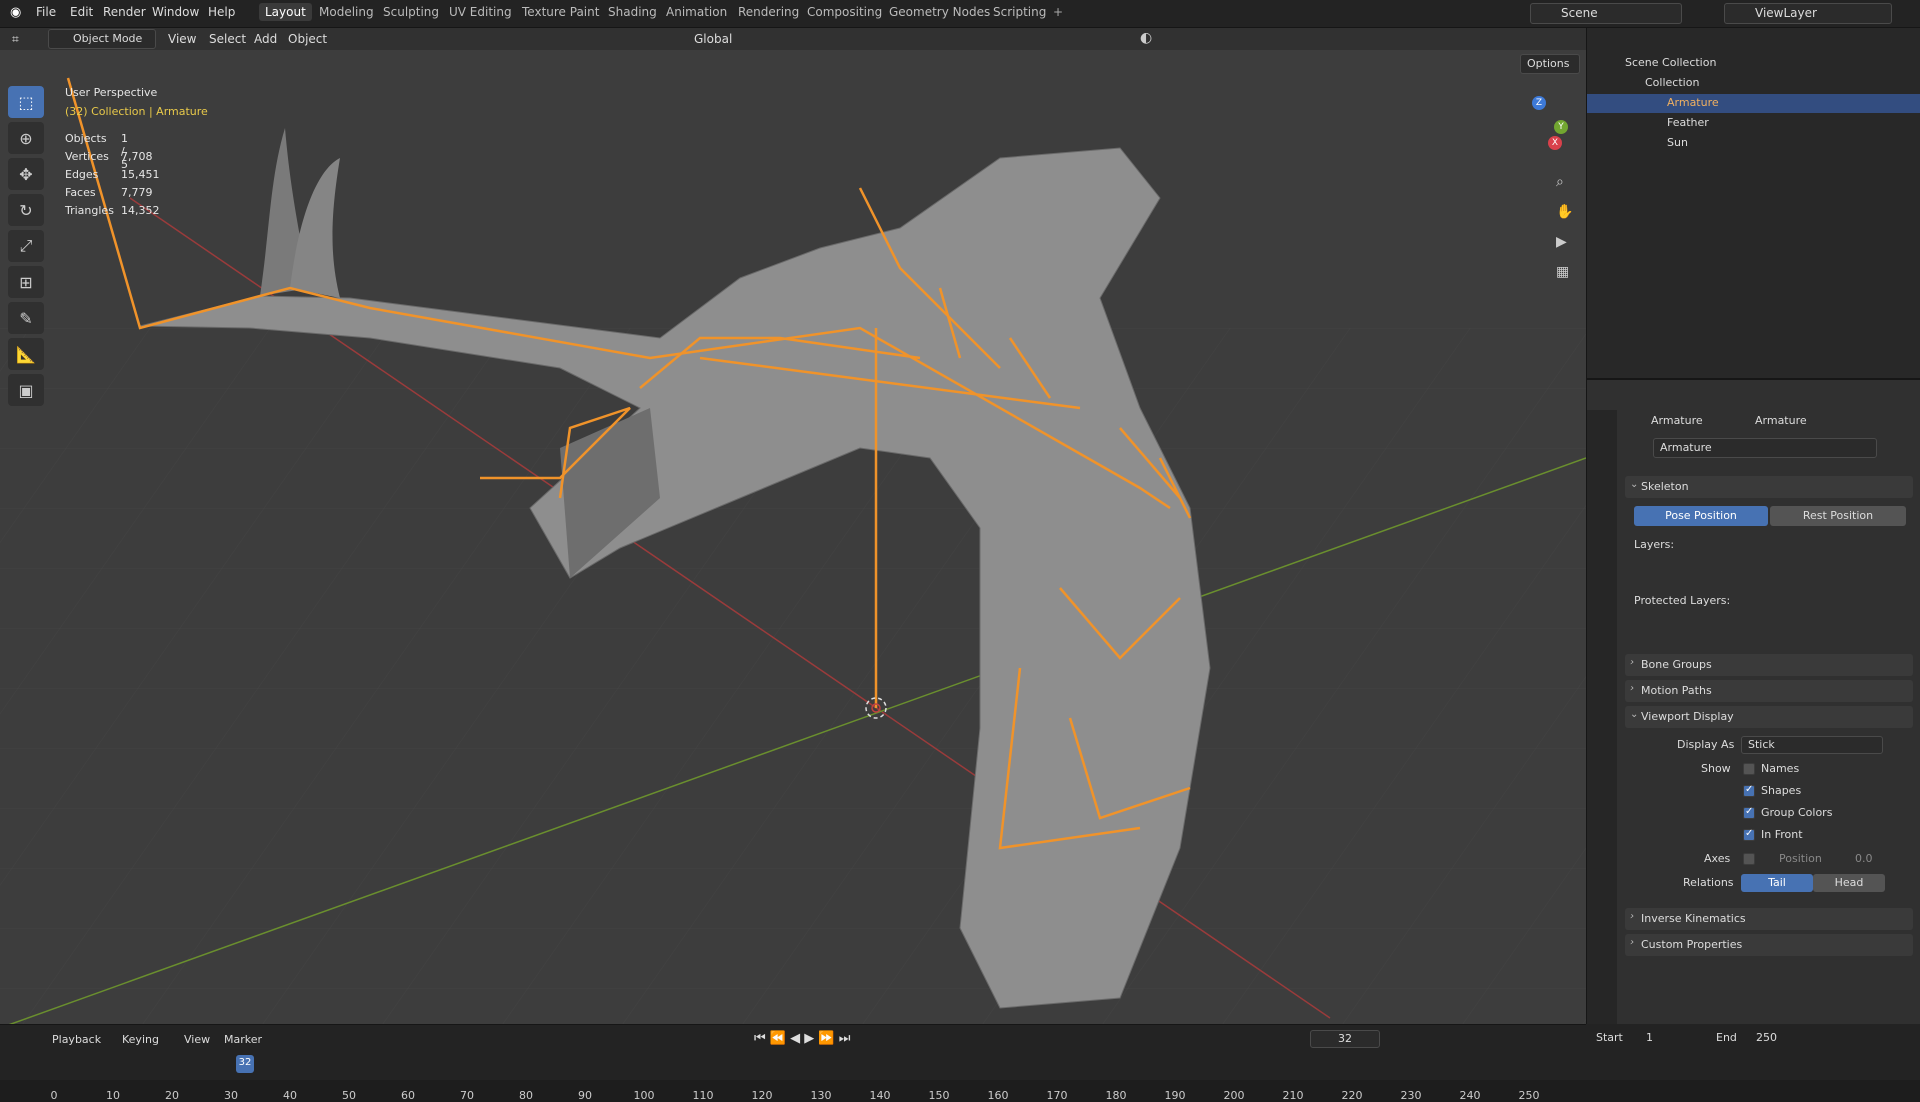  I want to click on select-box-icon: ⬚, so click(26, 102).